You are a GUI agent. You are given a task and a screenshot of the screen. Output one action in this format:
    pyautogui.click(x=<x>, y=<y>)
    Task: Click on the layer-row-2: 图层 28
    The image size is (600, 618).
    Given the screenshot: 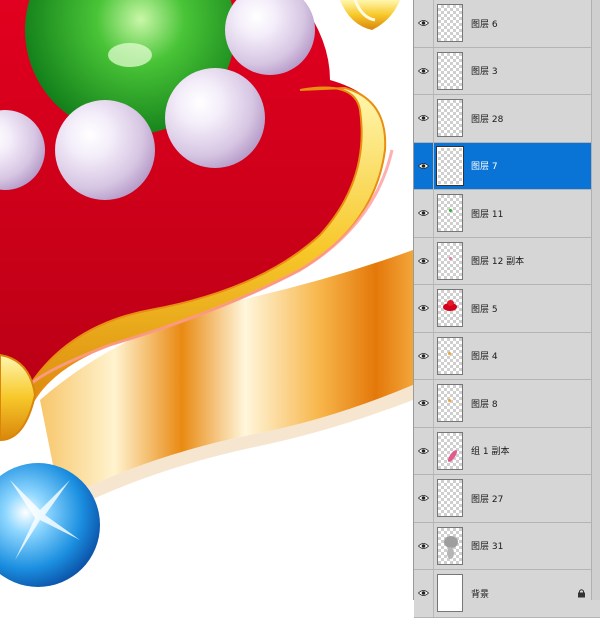 What is the action you would take?
    pyautogui.click(x=507, y=119)
    